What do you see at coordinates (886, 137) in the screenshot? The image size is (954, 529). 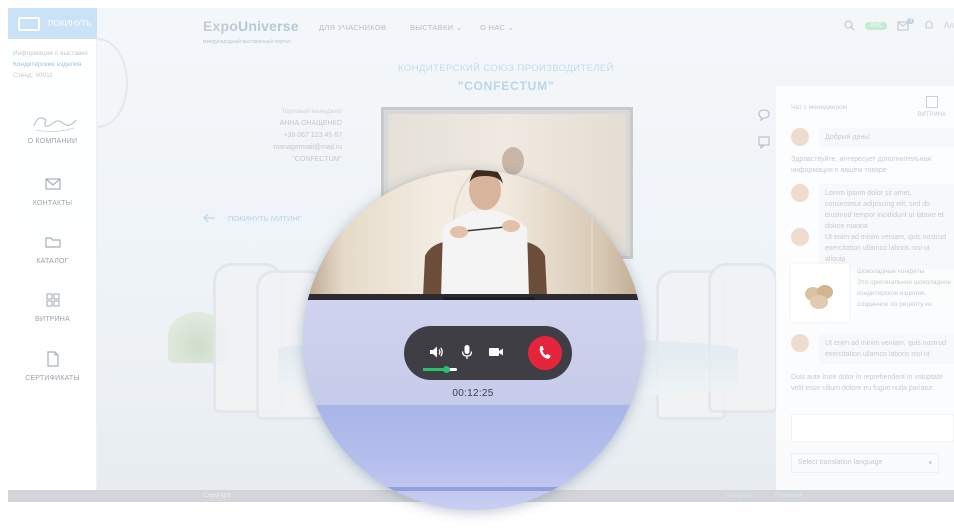 I see `message-bubble: Добрый день!` at bounding box center [886, 137].